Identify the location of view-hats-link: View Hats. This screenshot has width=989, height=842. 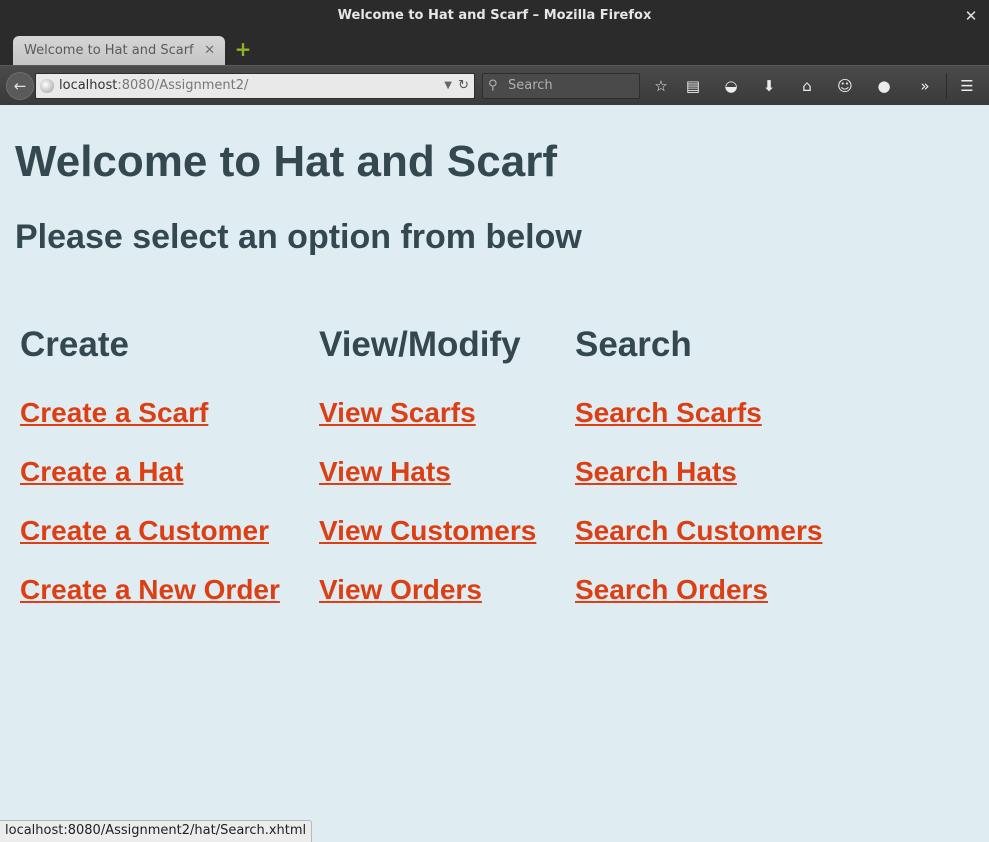
(427, 472).